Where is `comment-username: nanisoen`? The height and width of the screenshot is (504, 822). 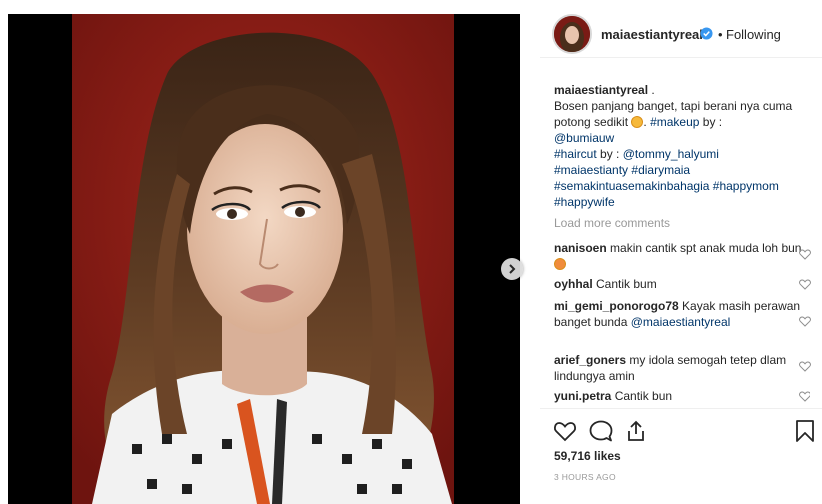 comment-username: nanisoen is located at coordinates (580, 248).